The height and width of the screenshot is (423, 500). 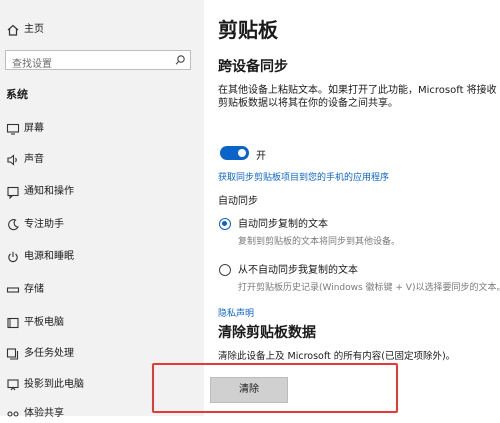 I want to click on sidebar-item-power: 电源和睡眠, so click(x=102, y=257).